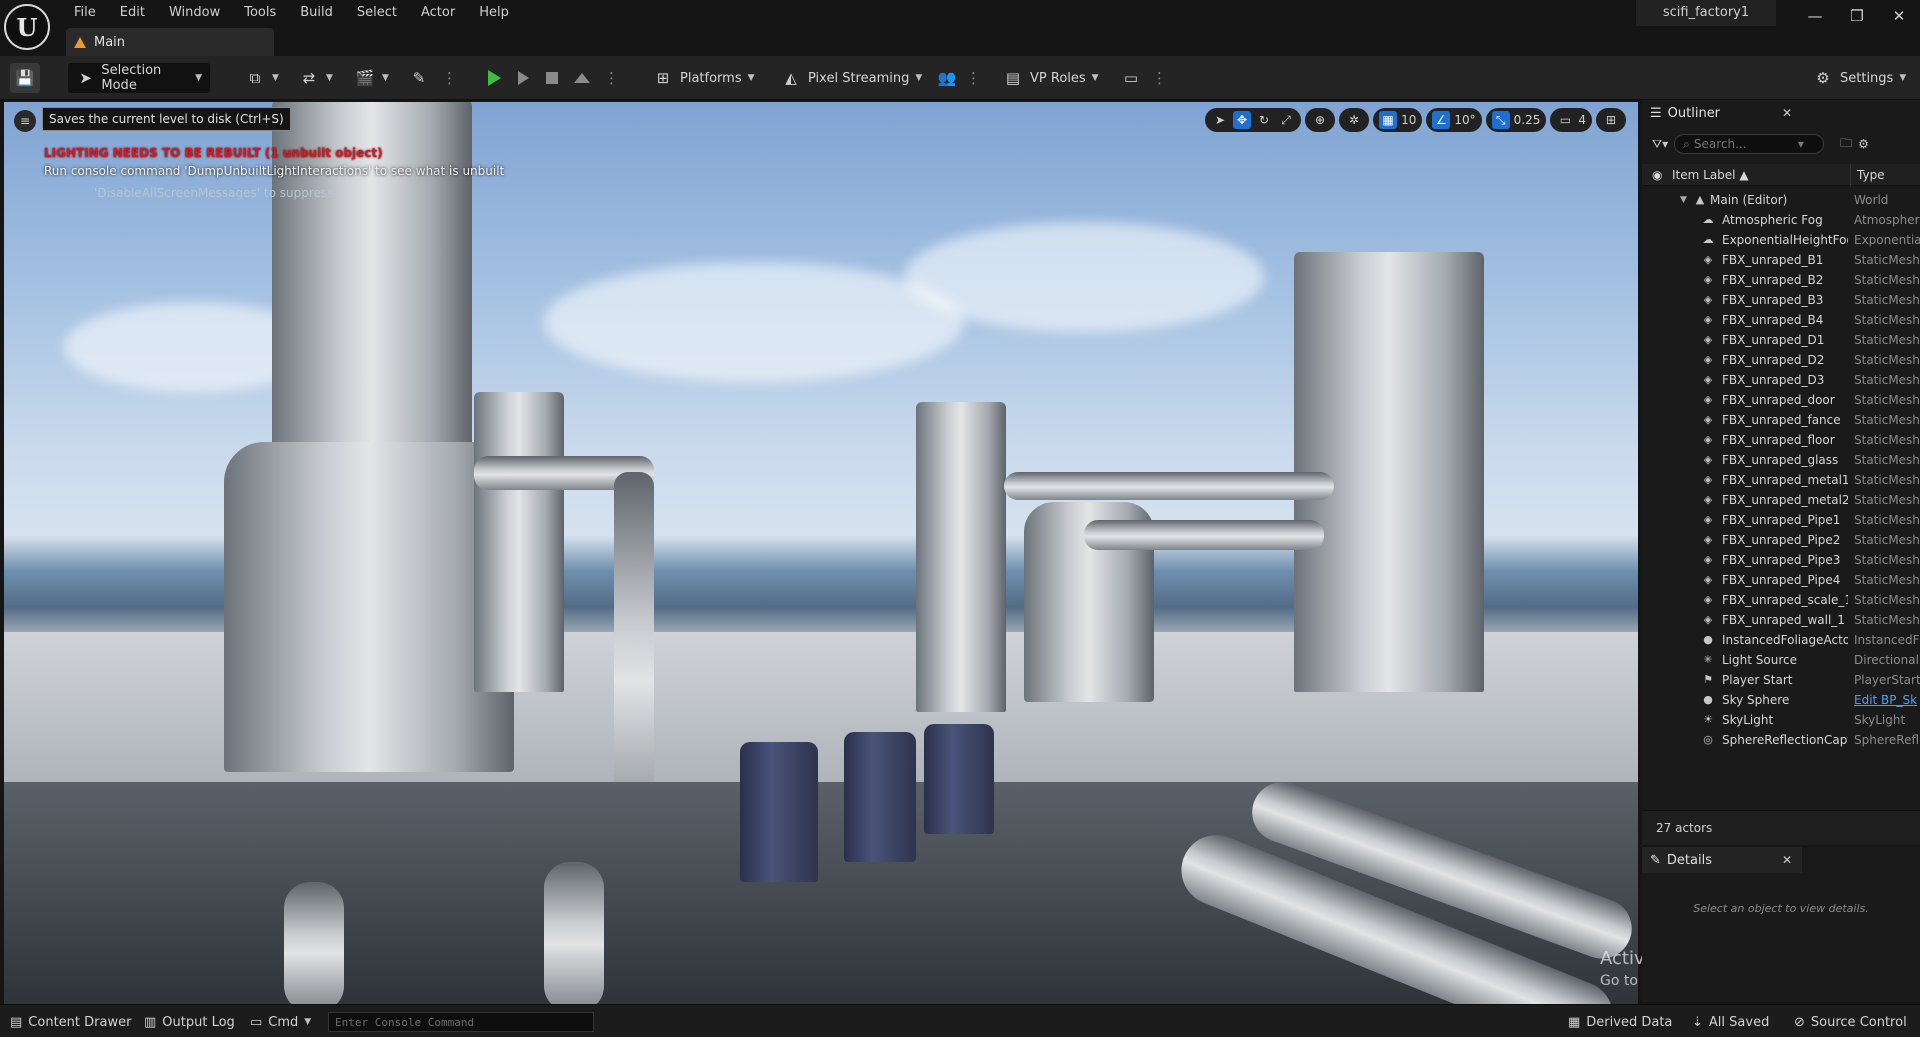  Describe the element at coordinates (1781, 220) in the screenshot. I see `outliner-item: ☁ Atmospheric Fog Atmospher` at that location.